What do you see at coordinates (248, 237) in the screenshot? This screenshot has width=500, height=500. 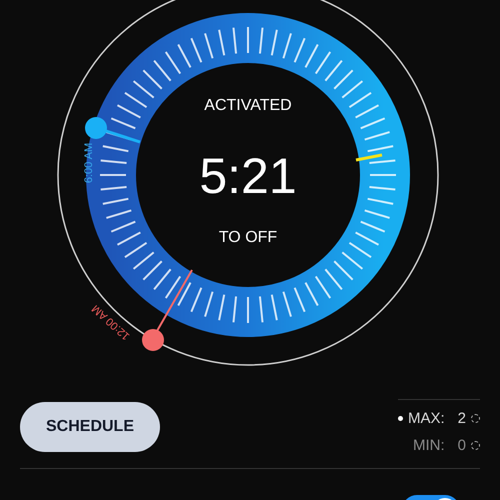 I see `countdown-caption: TO OFF` at bounding box center [248, 237].